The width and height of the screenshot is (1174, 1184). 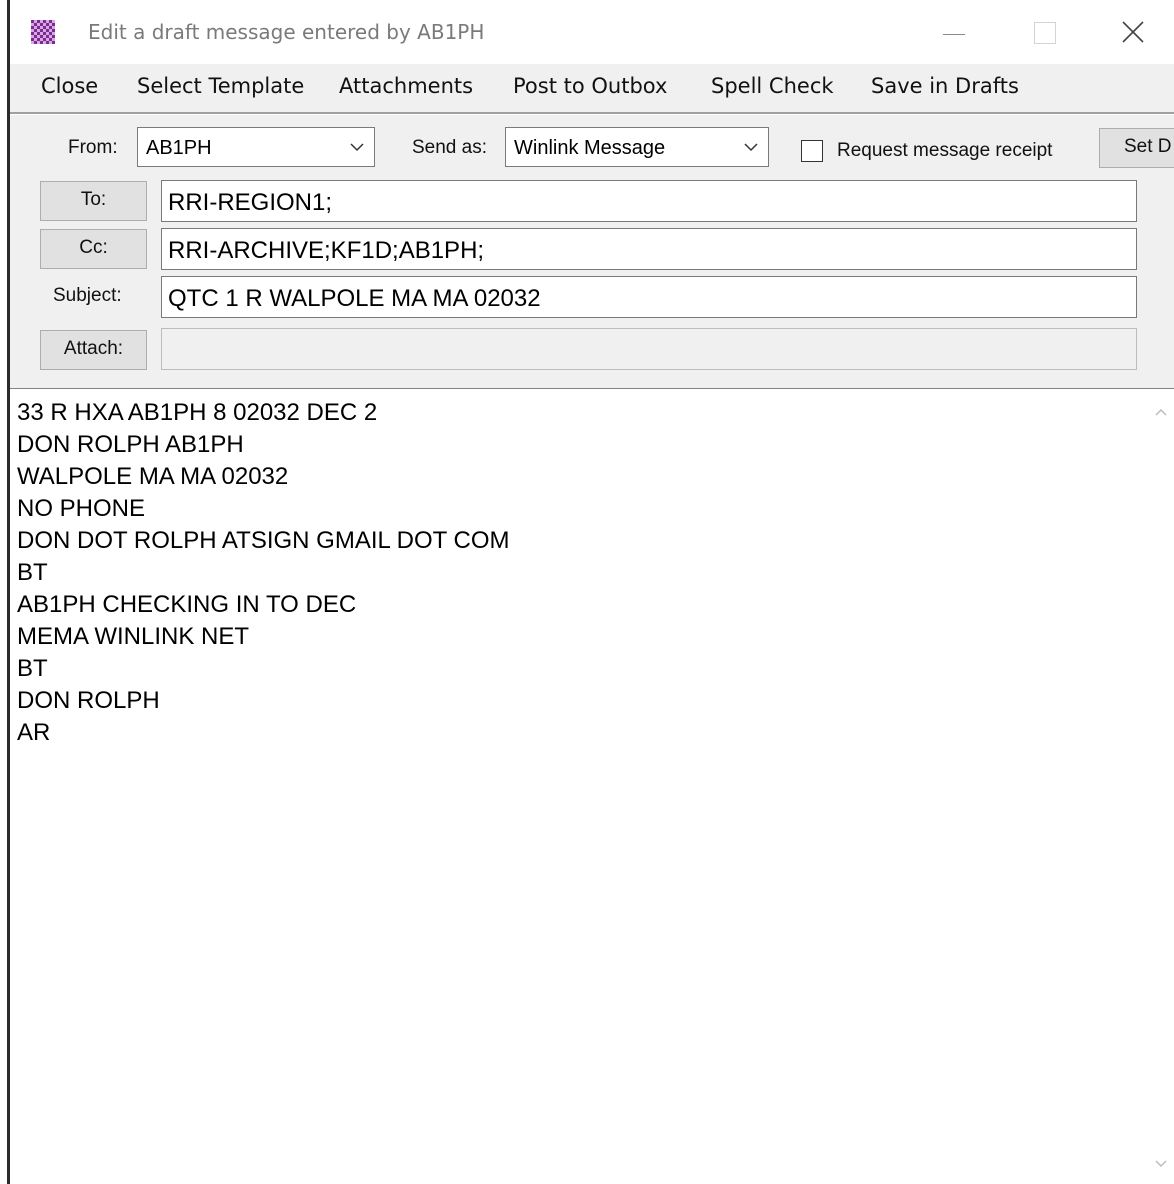 I want to click on background-window-edge, so click(x=5, y=592).